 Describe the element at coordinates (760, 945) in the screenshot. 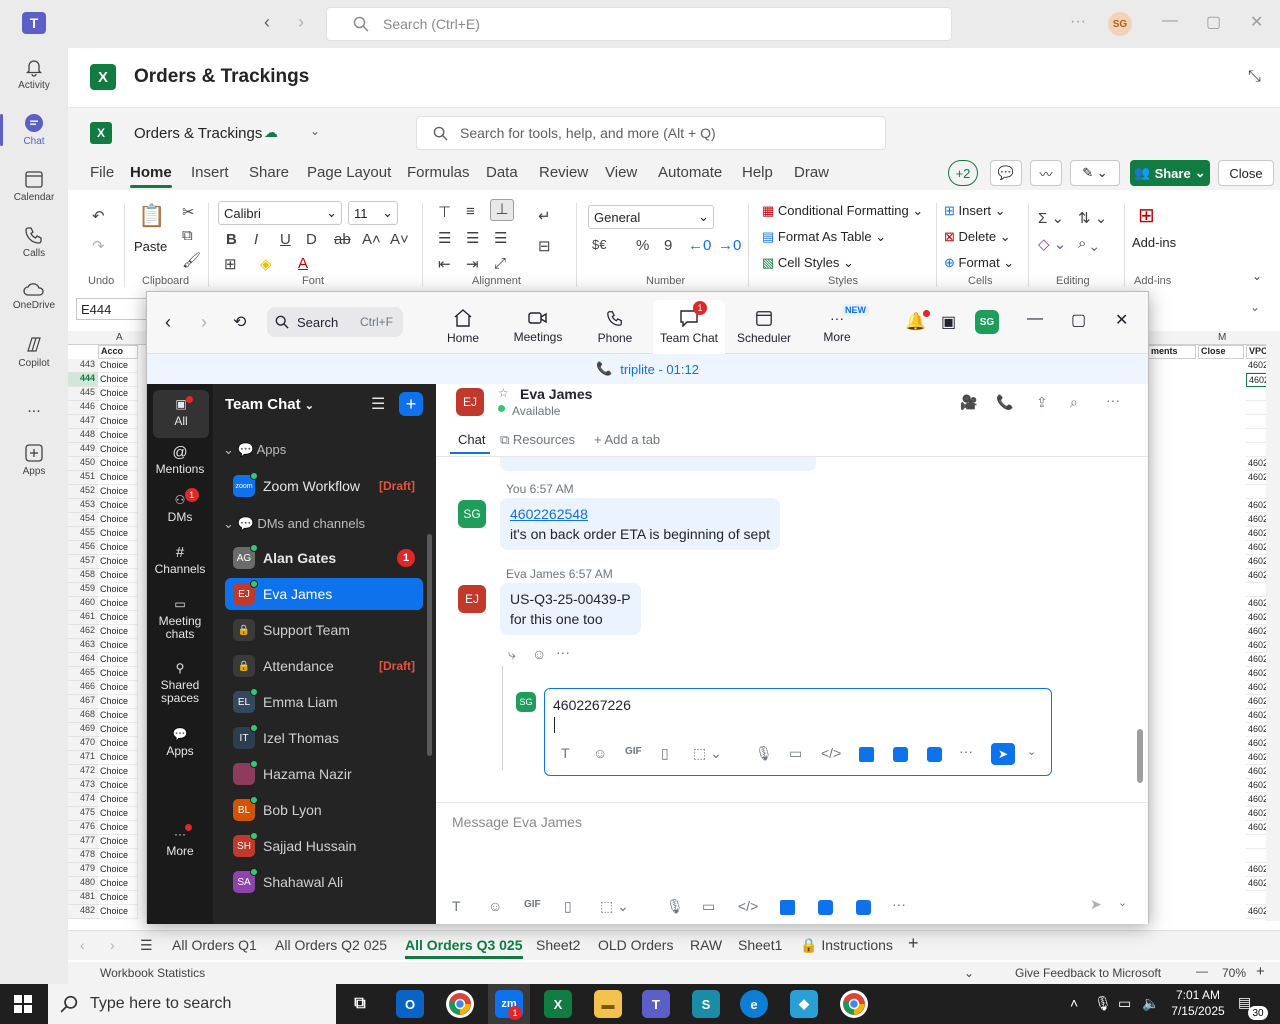

I see `sheet-tab-sheet1: Sheet1` at that location.